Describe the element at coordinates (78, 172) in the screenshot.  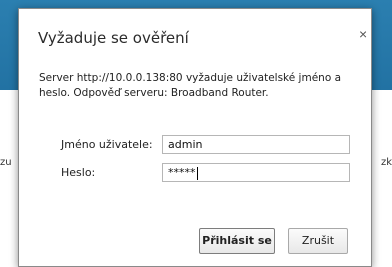
I see `password-label: Heslo:` at that location.